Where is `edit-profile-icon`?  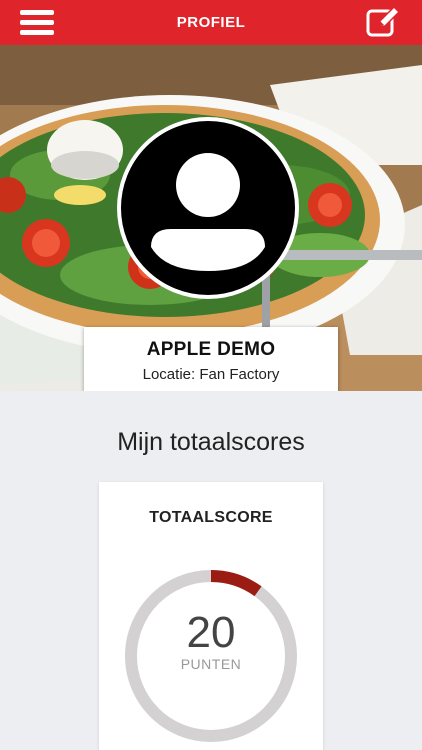 edit-profile-icon is located at coordinates (383, 22).